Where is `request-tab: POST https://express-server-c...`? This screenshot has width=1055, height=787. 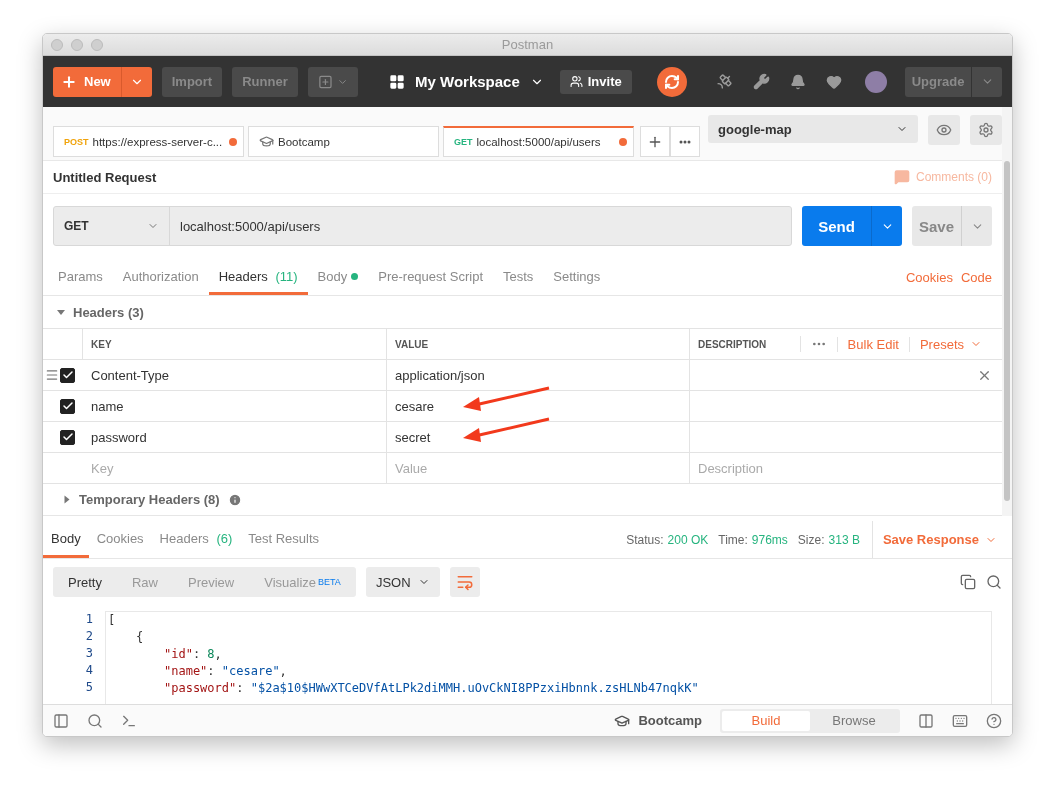
request-tab: POST https://express-server-c... is located at coordinates (148, 141).